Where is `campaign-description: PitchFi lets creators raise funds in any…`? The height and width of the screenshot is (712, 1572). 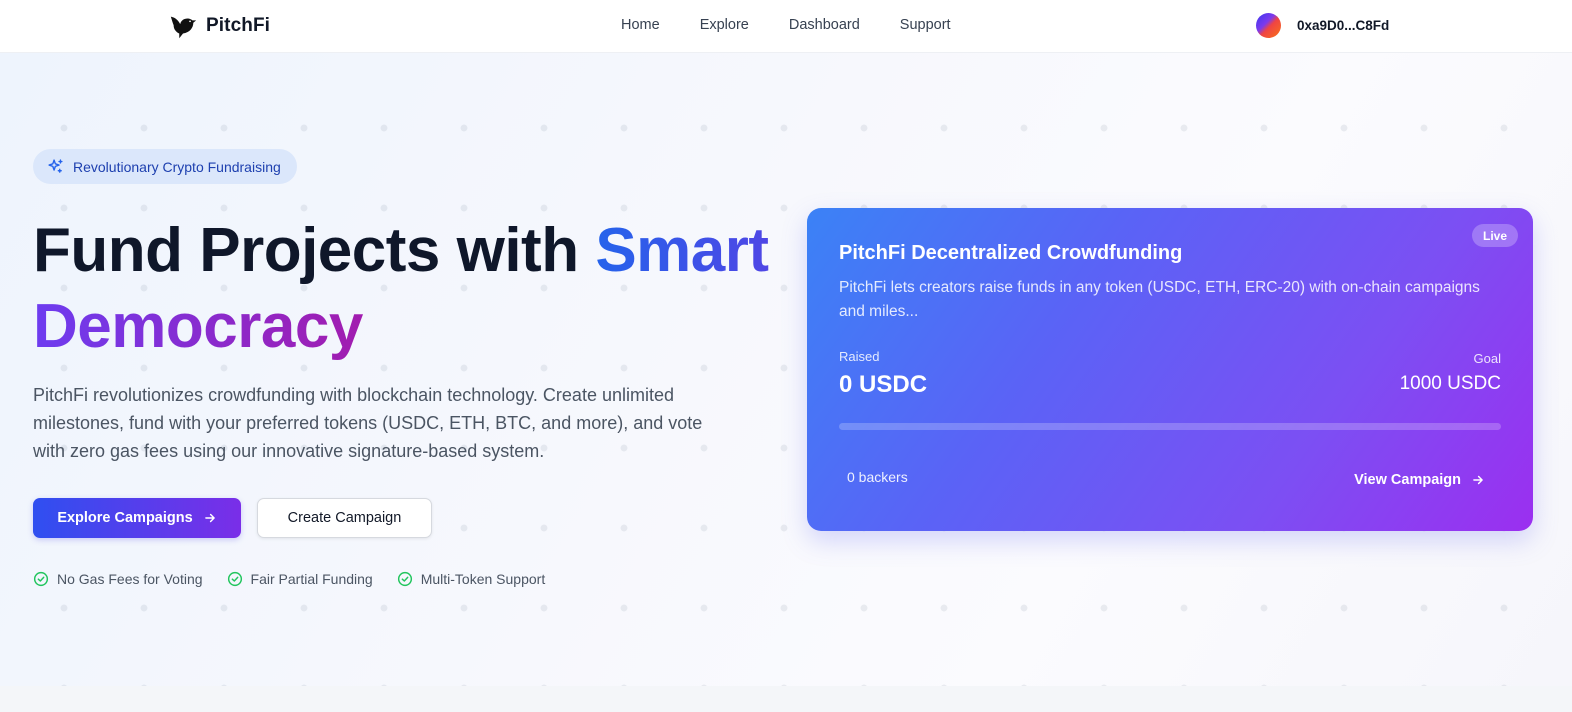 campaign-description: PitchFi lets creators raise funds in any… is located at coordinates (1159, 299).